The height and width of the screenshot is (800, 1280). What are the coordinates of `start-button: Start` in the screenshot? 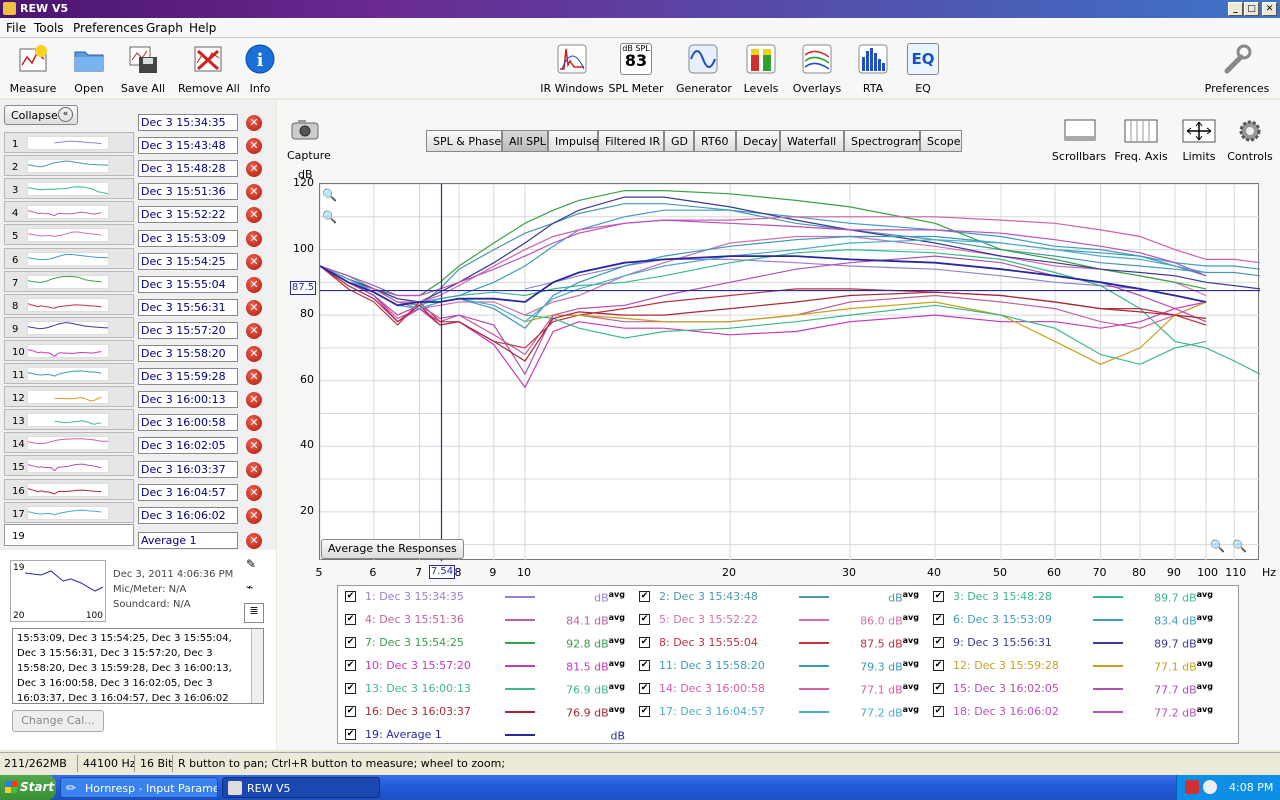 It's located at (28, 787).